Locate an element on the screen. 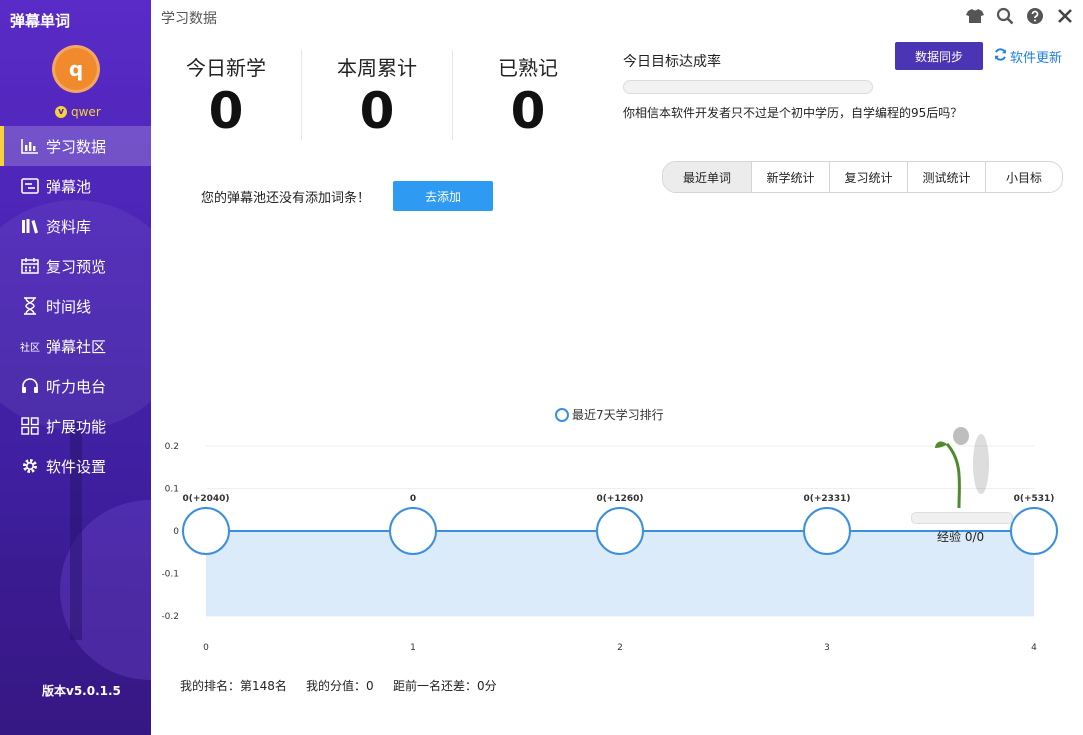  username: qwer is located at coordinates (86, 112).